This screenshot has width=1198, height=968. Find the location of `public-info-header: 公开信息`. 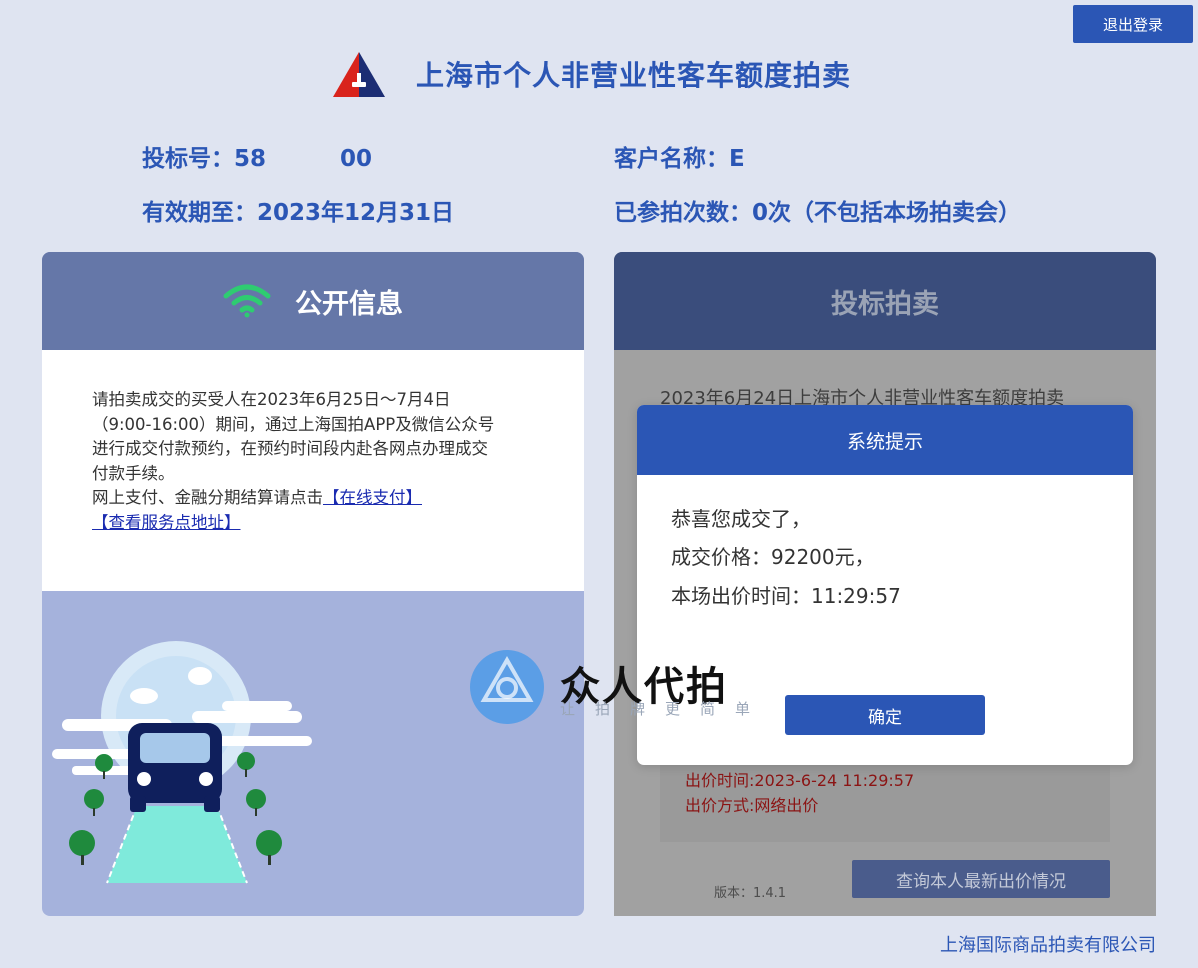

public-info-header: 公开信息 is located at coordinates (313, 301).